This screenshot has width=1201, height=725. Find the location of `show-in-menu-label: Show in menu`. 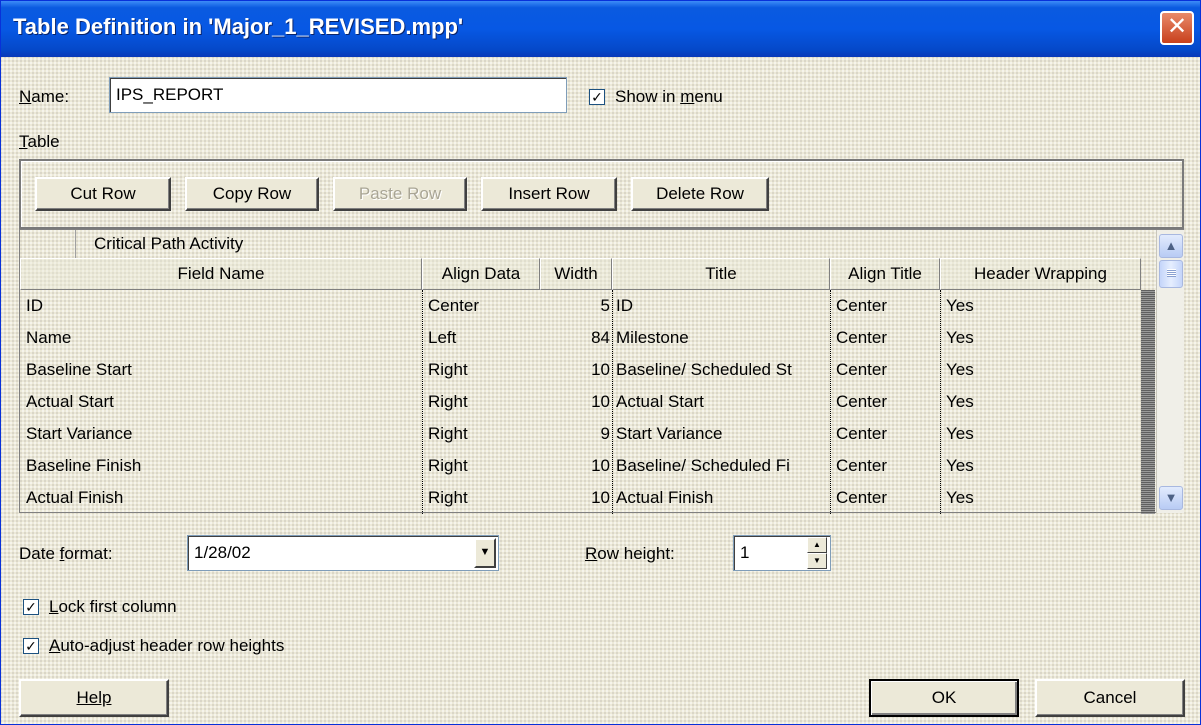

show-in-menu-label: Show in menu is located at coordinates (669, 96).